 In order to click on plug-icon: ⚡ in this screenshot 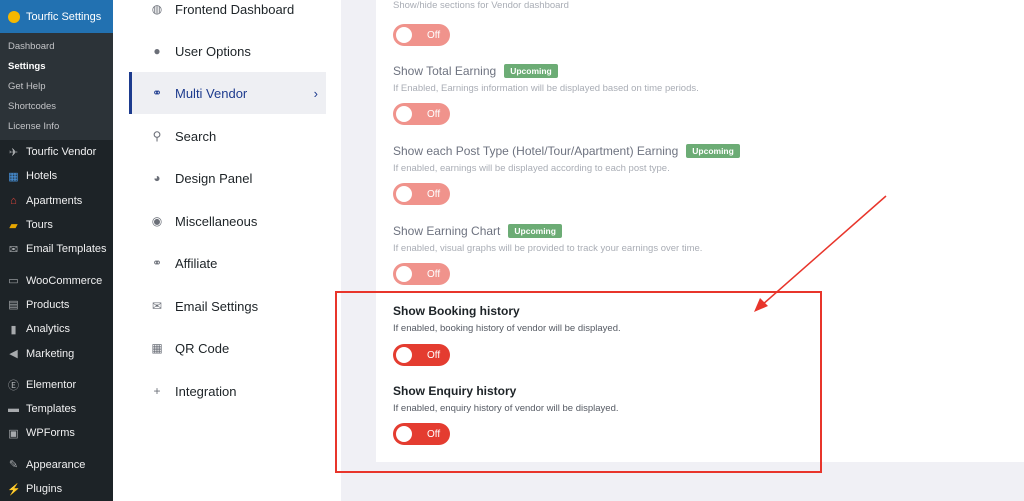, I will do `click(14, 489)`.